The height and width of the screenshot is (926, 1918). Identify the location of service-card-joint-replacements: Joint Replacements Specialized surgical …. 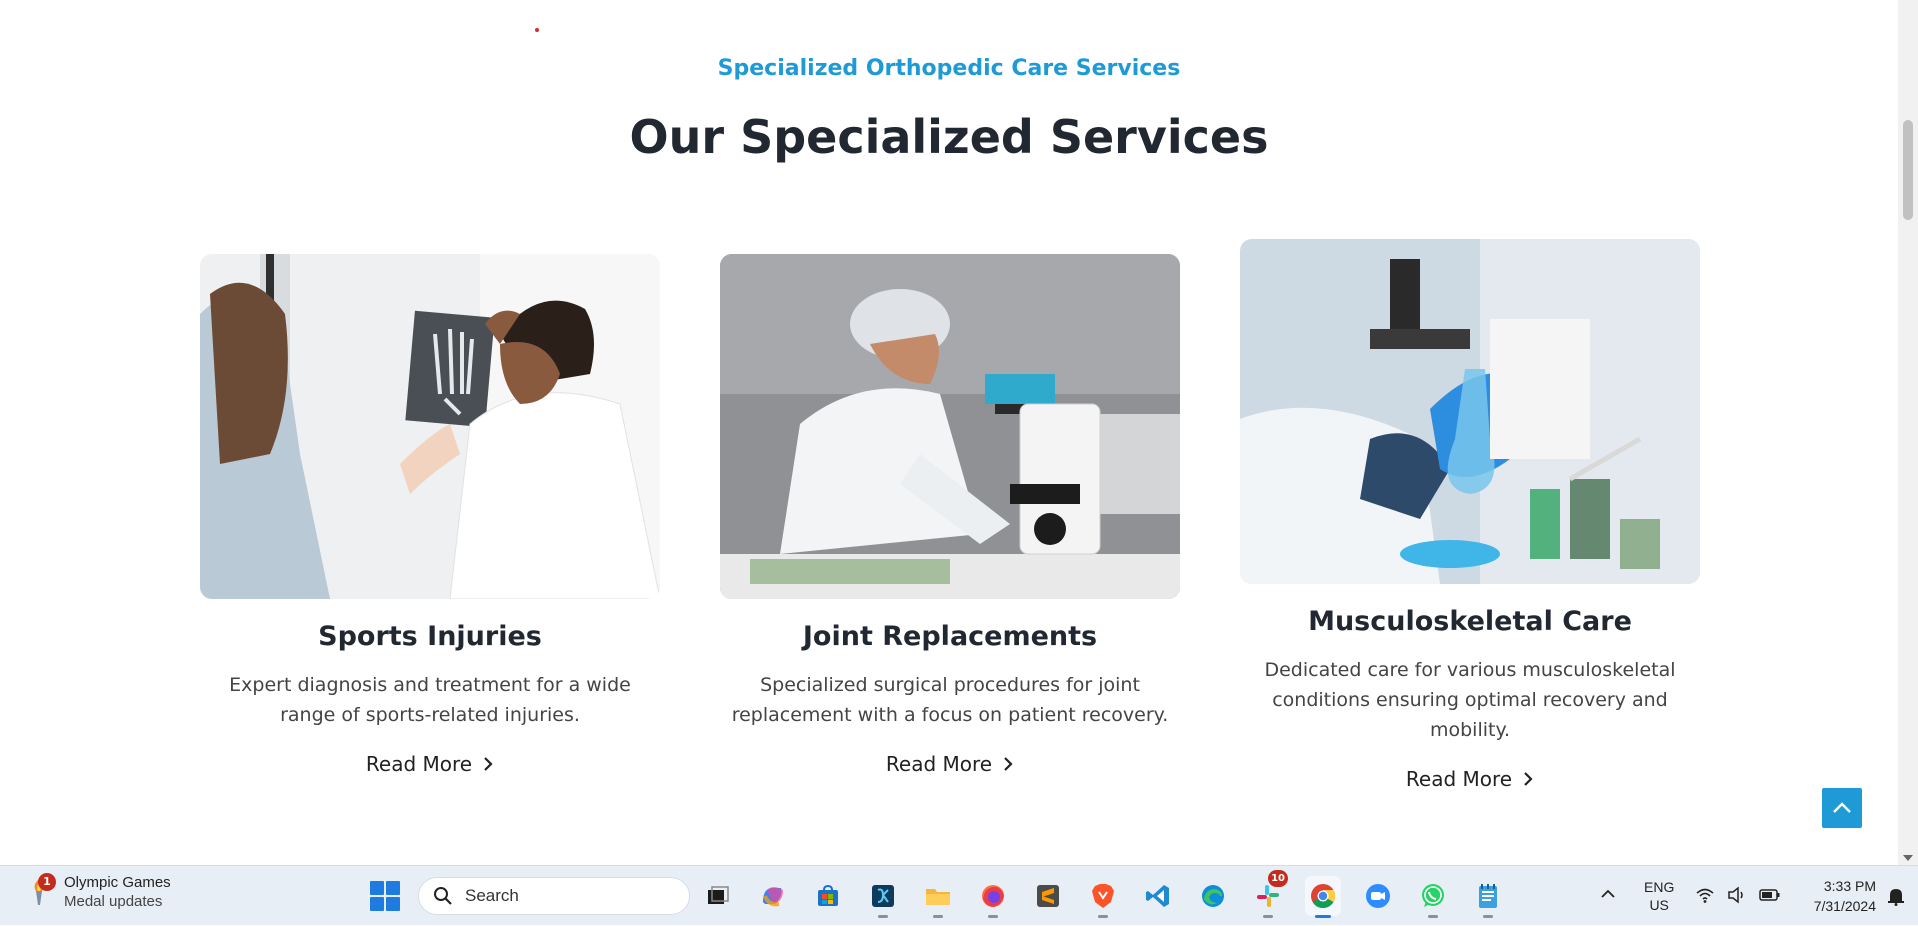
(950, 515).